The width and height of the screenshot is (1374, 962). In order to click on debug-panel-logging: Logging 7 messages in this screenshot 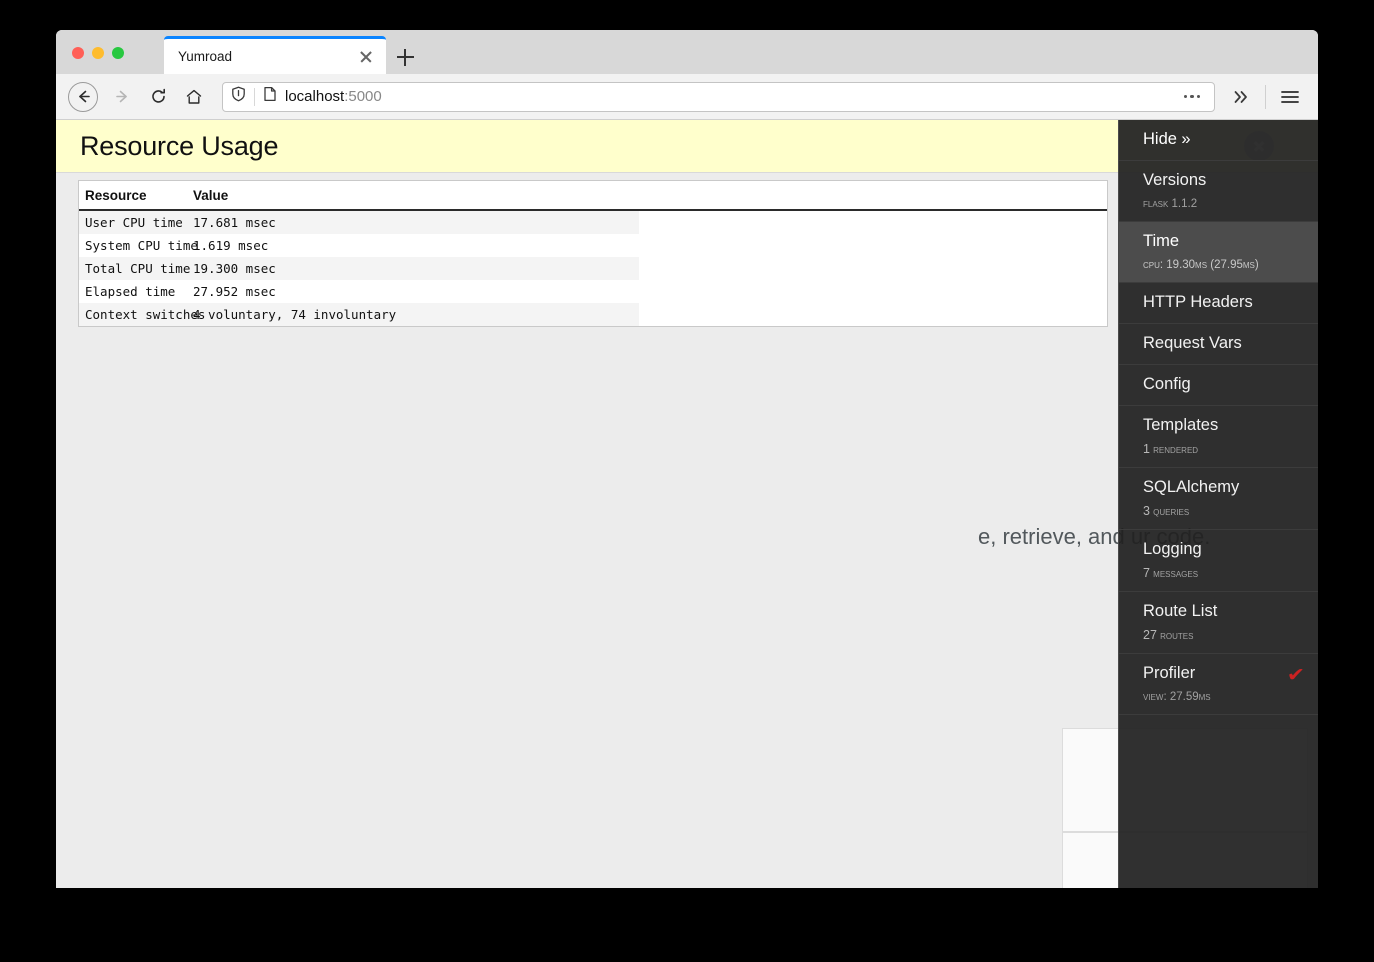, I will do `click(1218, 561)`.